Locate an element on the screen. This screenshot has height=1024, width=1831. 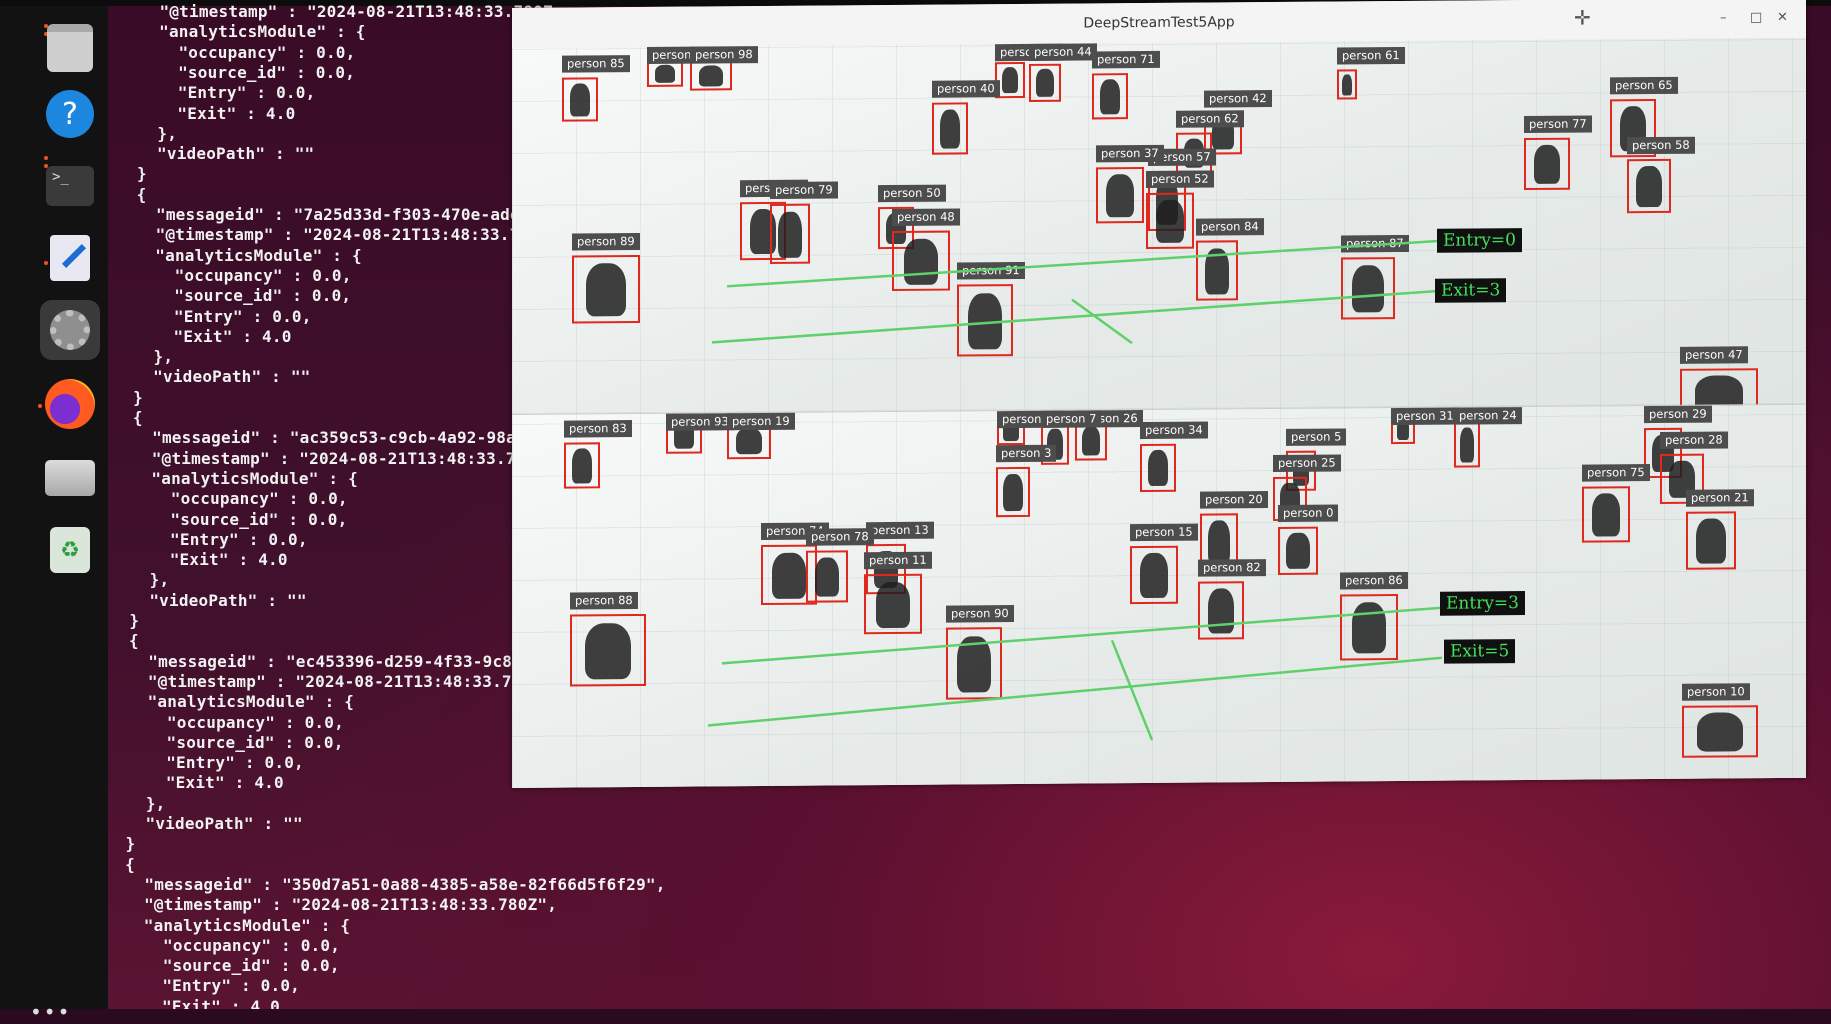
drive-icon is located at coordinates (70, 478).